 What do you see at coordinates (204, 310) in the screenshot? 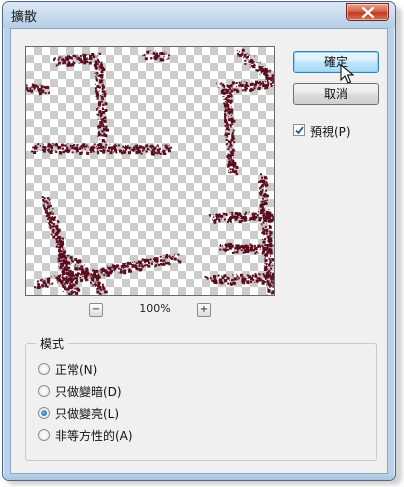
I see `zoom-in-button: +` at bounding box center [204, 310].